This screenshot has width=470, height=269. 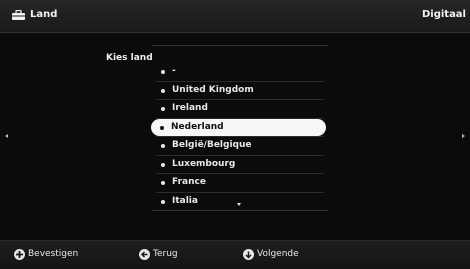 I want to click on list-item: Italia, so click(x=240, y=202).